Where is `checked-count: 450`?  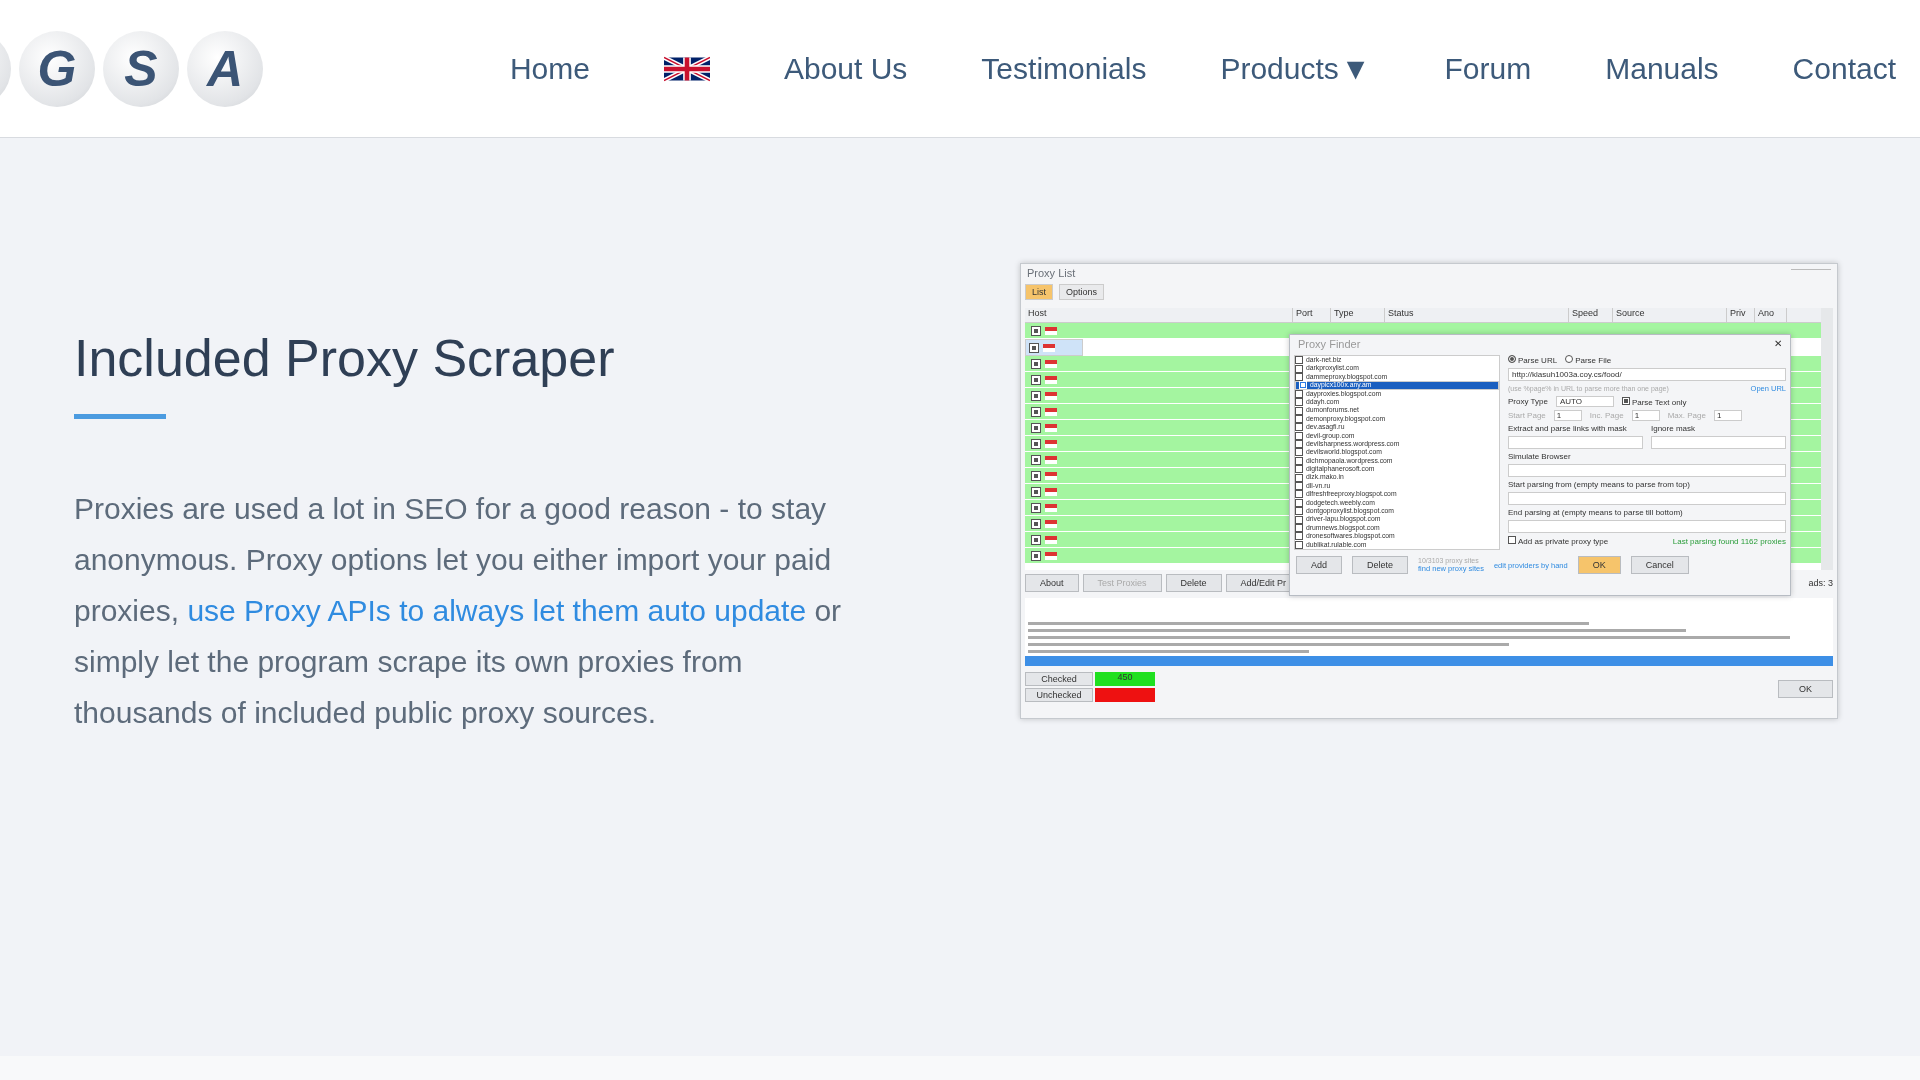 checked-count: 450 is located at coordinates (1125, 679).